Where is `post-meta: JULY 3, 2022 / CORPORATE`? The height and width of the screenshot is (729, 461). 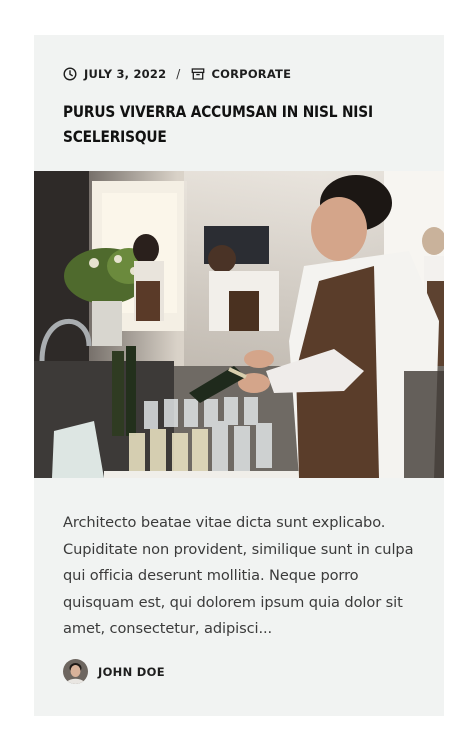
post-meta: JULY 3, 2022 / CORPORATE is located at coordinates (177, 74).